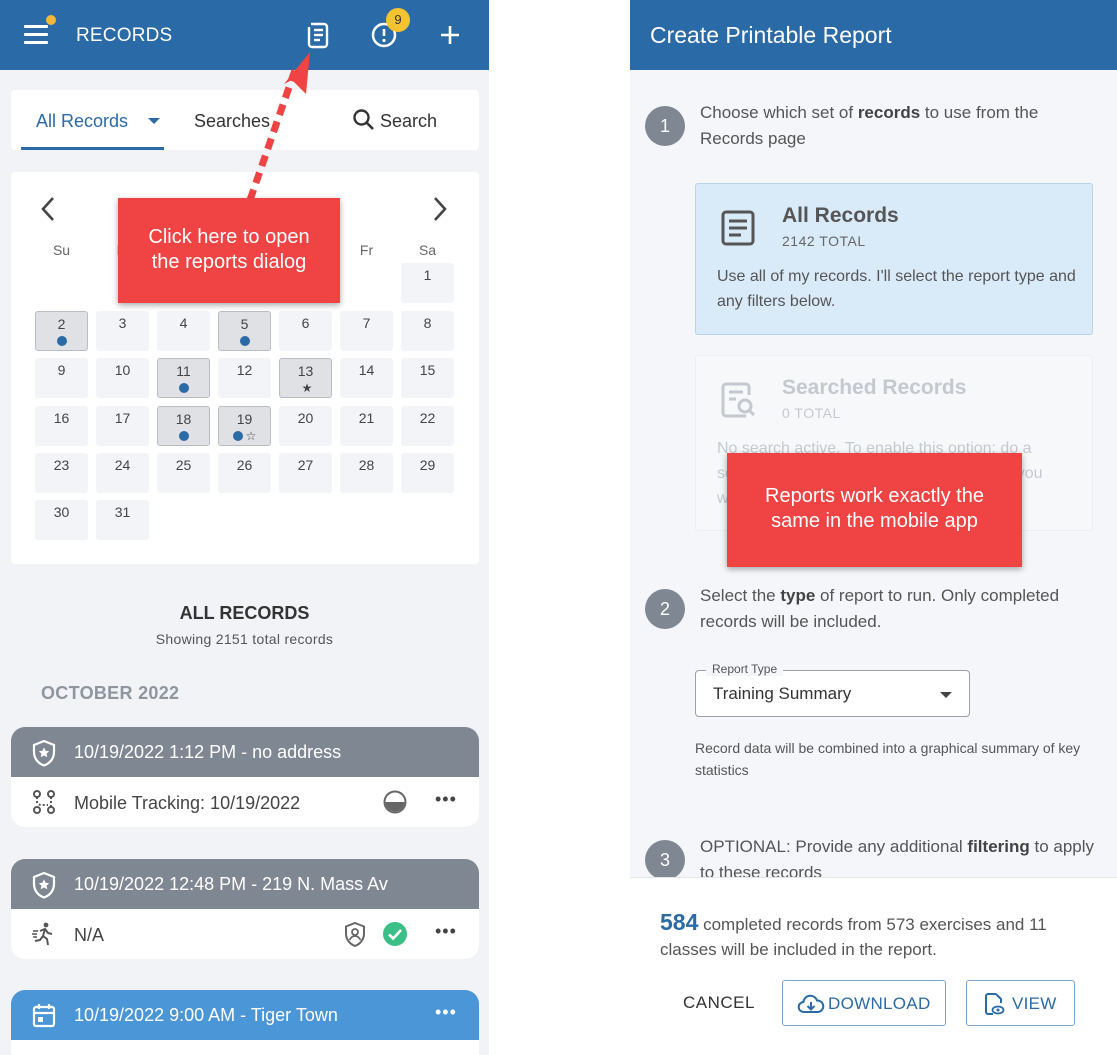 This screenshot has width=1117, height=1055. Describe the element at coordinates (427, 331) in the screenshot. I see `calendar-day: 8` at that location.